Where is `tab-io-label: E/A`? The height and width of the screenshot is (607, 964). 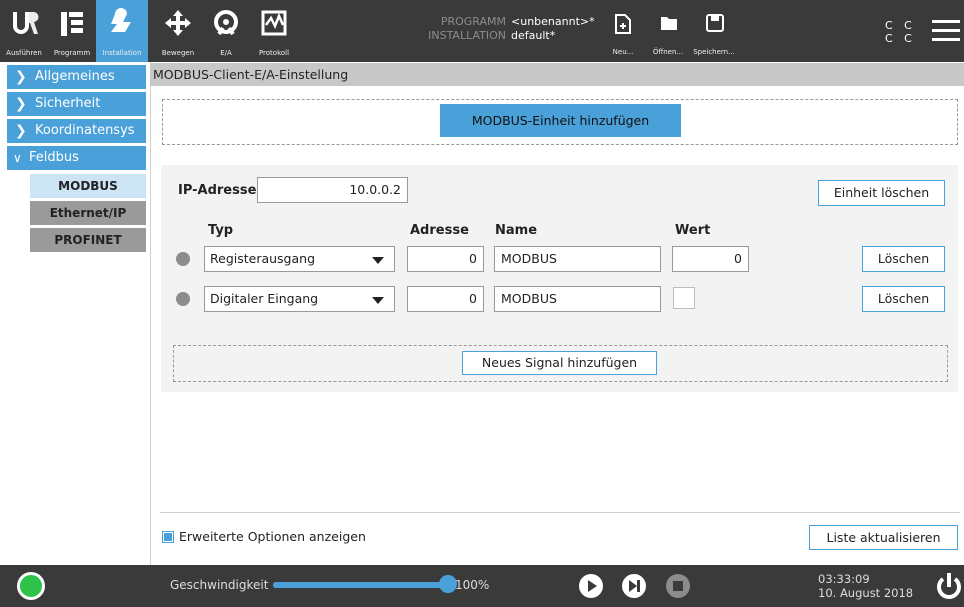 tab-io-label: E/A is located at coordinates (226, 53).